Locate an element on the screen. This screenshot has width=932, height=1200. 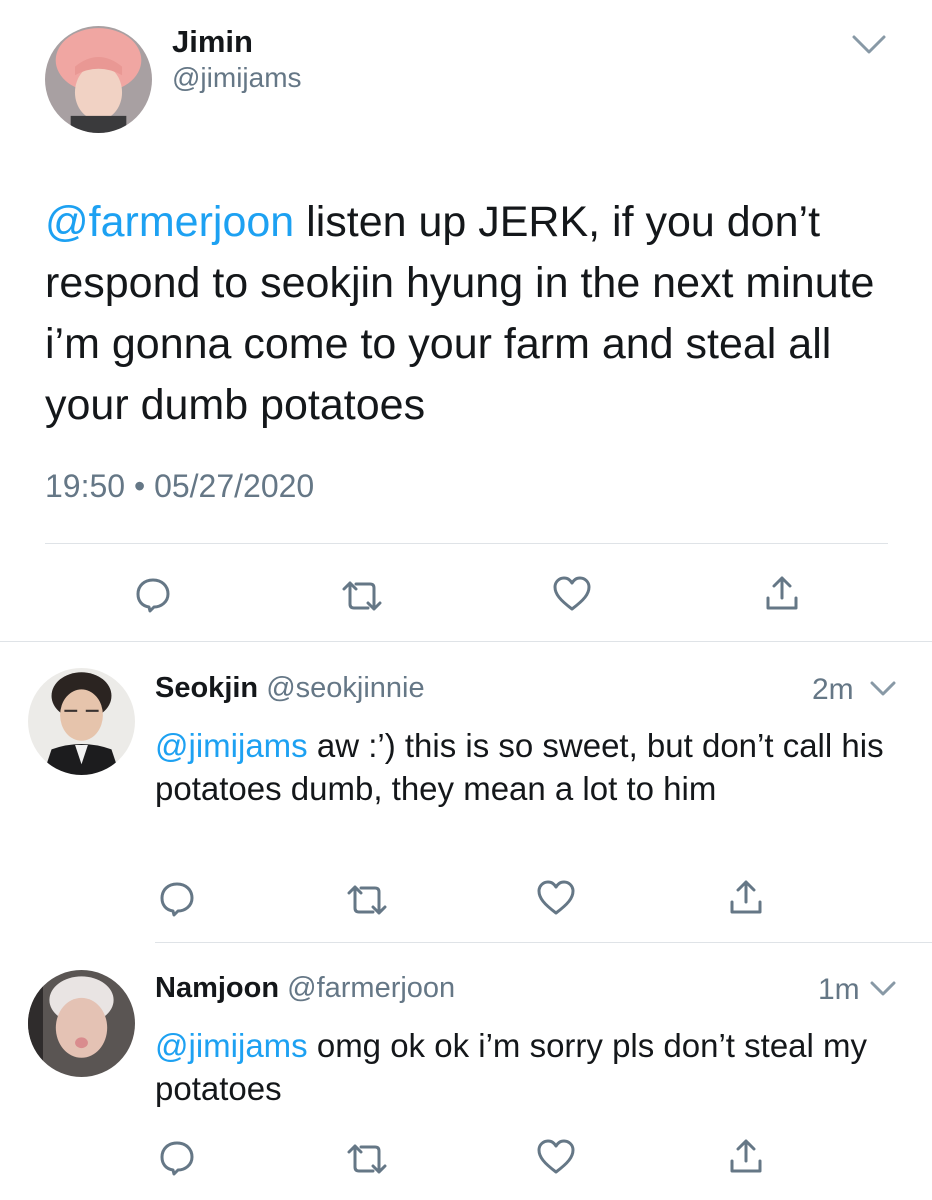
reply-header: Seokjin @seokjinnie is located at coordinates (290, 688).